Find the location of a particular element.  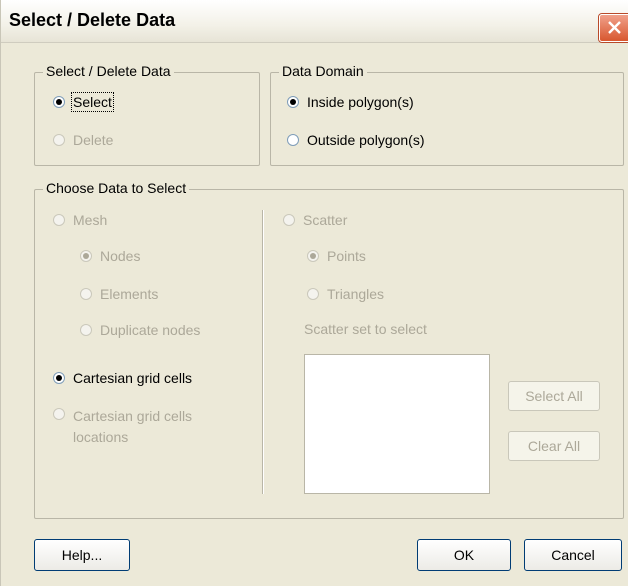

radio-inside-label: Inside polygon(s) is located at coordinates (360, 102).